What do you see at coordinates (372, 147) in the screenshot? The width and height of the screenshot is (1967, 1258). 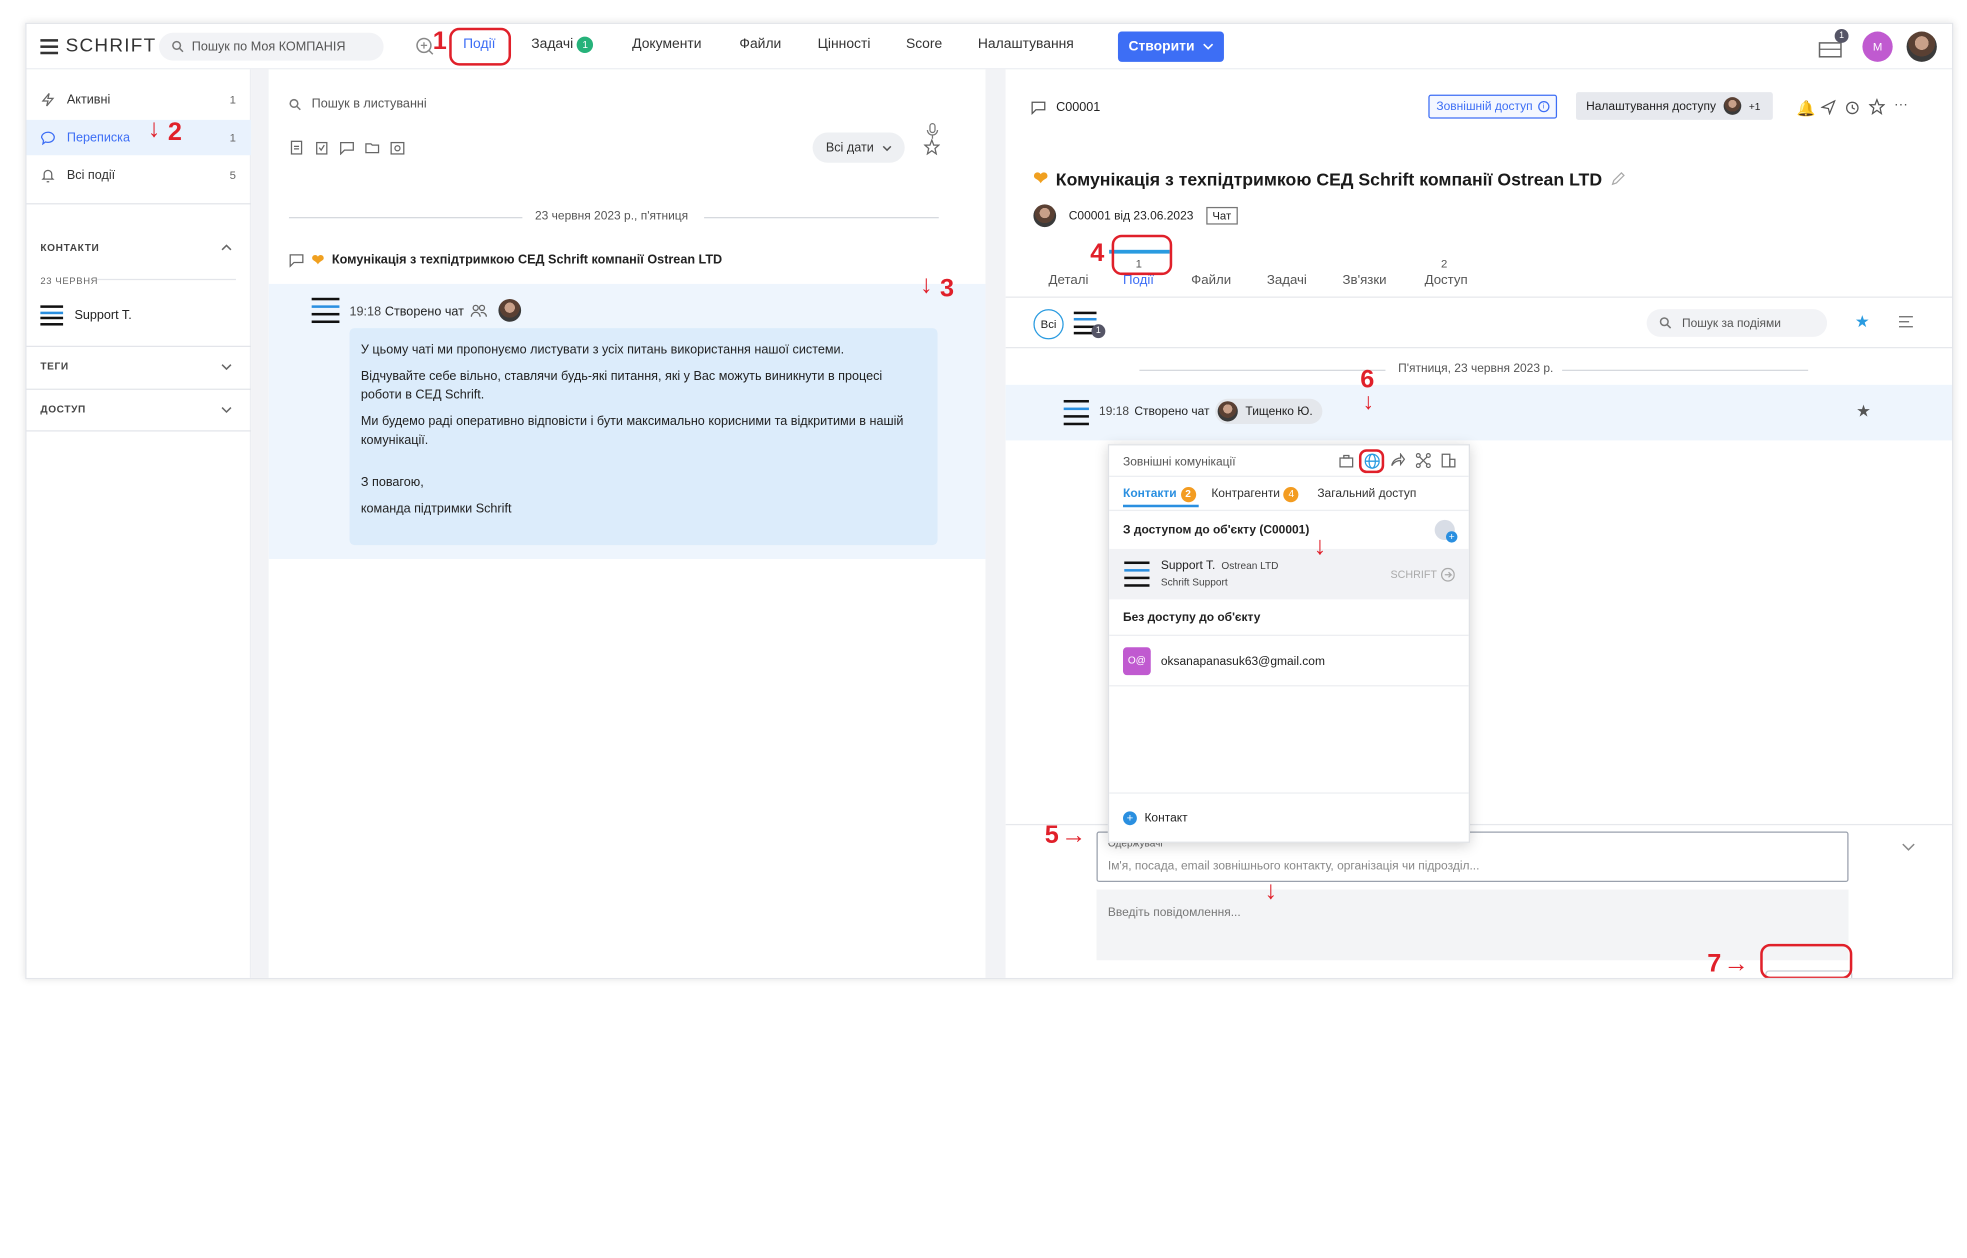 I see `folder-icon` at bounding box center [372, 147].